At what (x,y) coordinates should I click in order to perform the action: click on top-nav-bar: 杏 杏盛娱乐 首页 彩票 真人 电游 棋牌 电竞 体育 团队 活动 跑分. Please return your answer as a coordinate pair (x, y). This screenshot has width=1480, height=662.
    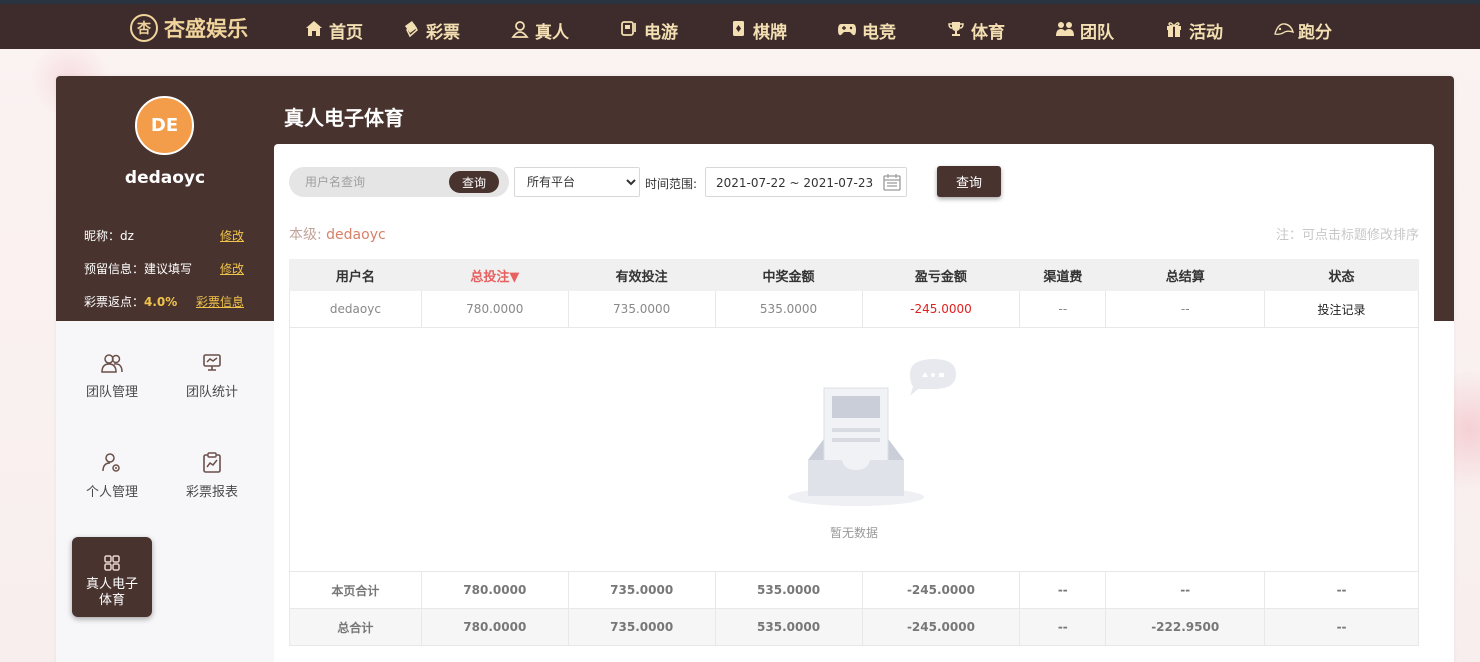
    Looking at the image, I should click on (740, 24).